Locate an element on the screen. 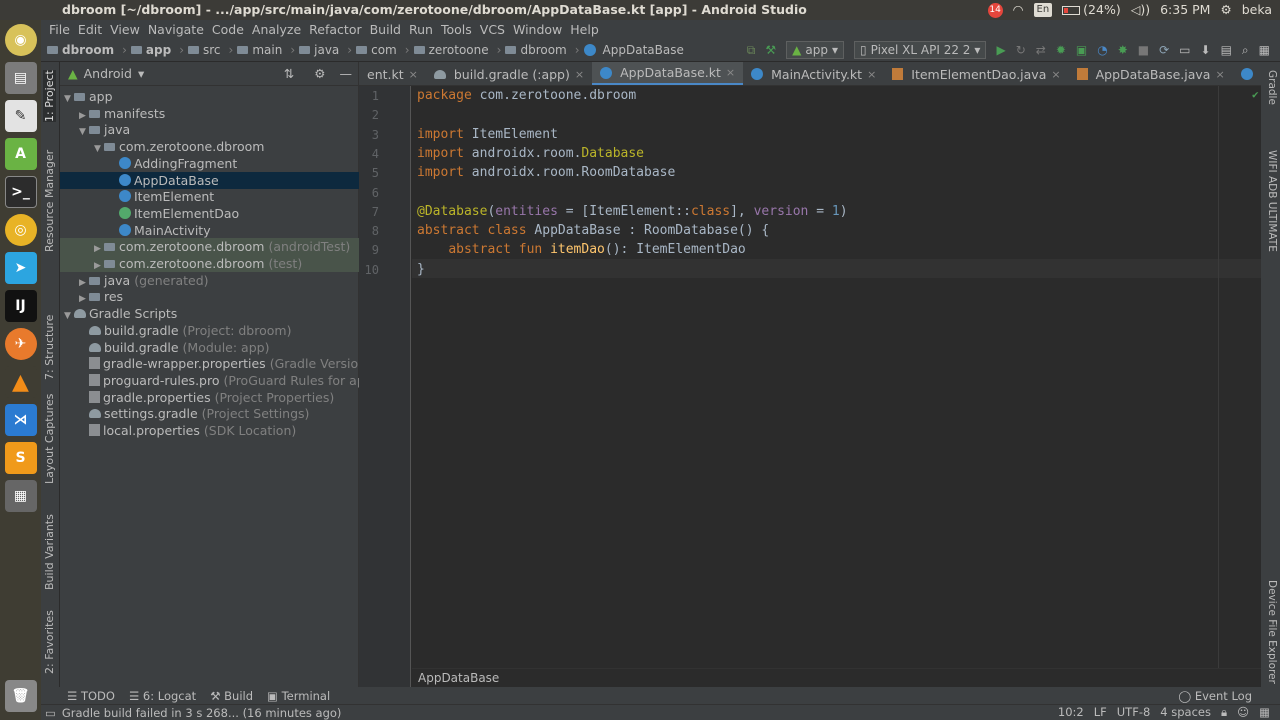 This screenshot has width=1280, height=720. lock-icon: 🔒︎ is located at coordinates (1224, 712).